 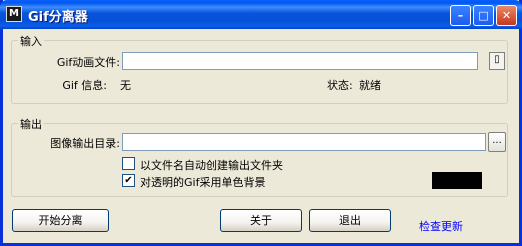 I want to click on gif-file-browse-button: ▯, so click(x=497, y=61).